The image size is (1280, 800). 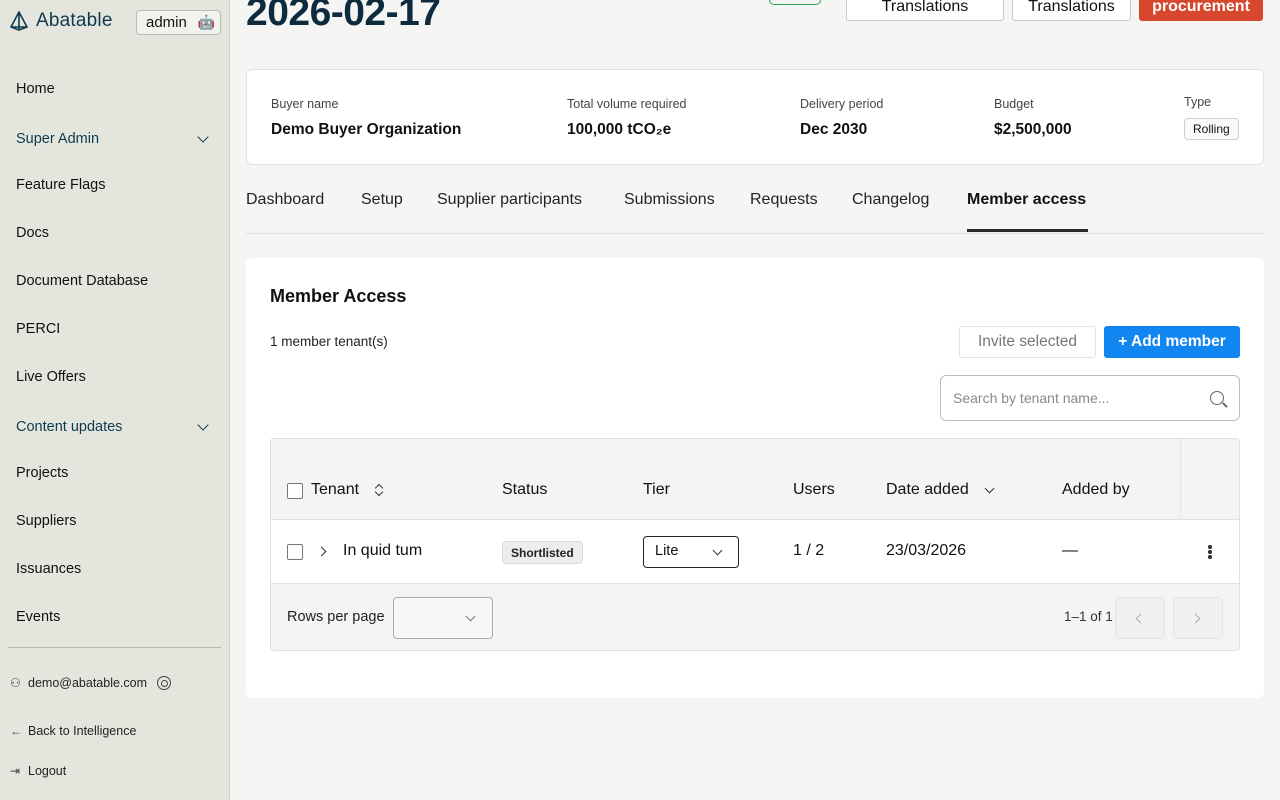 I want to click on translations-button: Translations, so click(x=925, y=10).